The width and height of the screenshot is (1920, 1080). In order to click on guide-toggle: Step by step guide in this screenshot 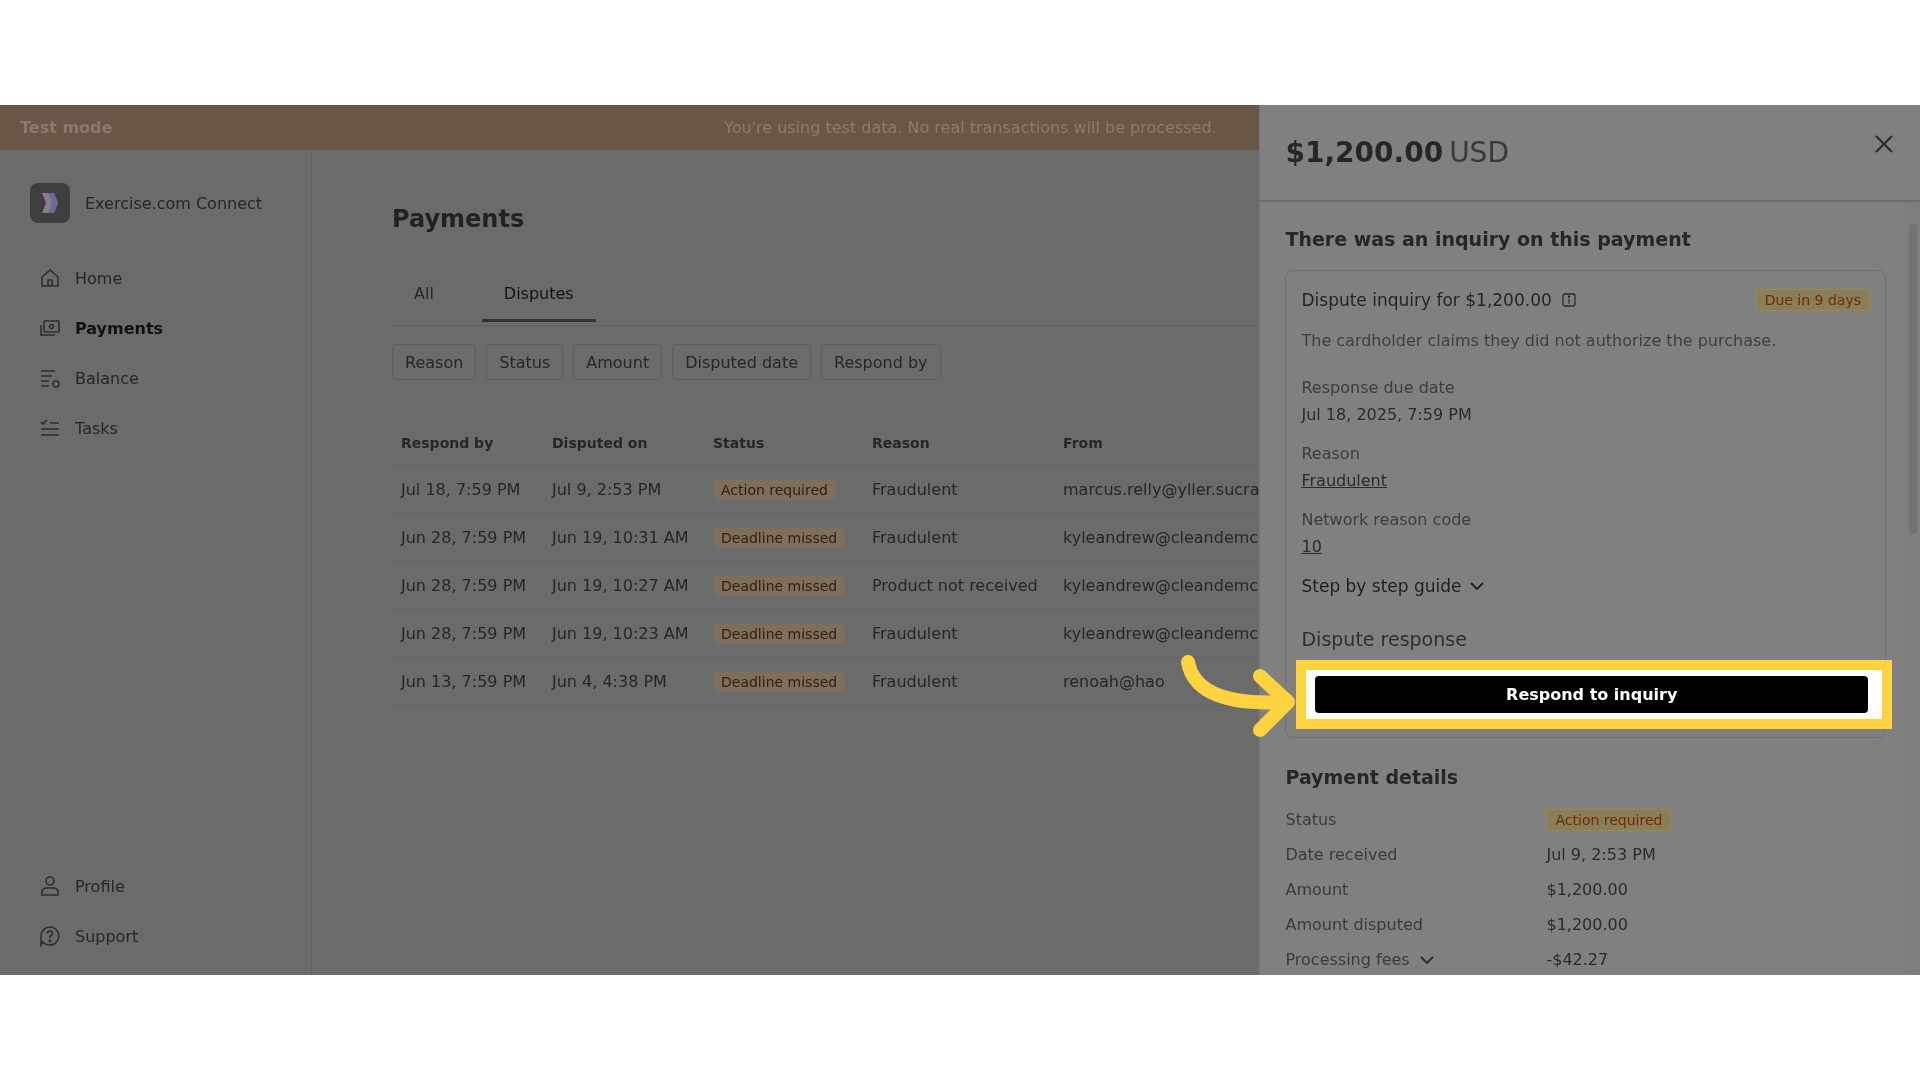, I will do `click(1392, 586)`.